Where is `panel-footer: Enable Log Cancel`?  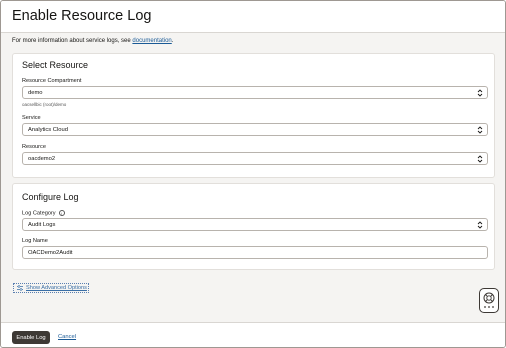
panel-footer: Enable Log Cancel is located at coordinates (253, 334).